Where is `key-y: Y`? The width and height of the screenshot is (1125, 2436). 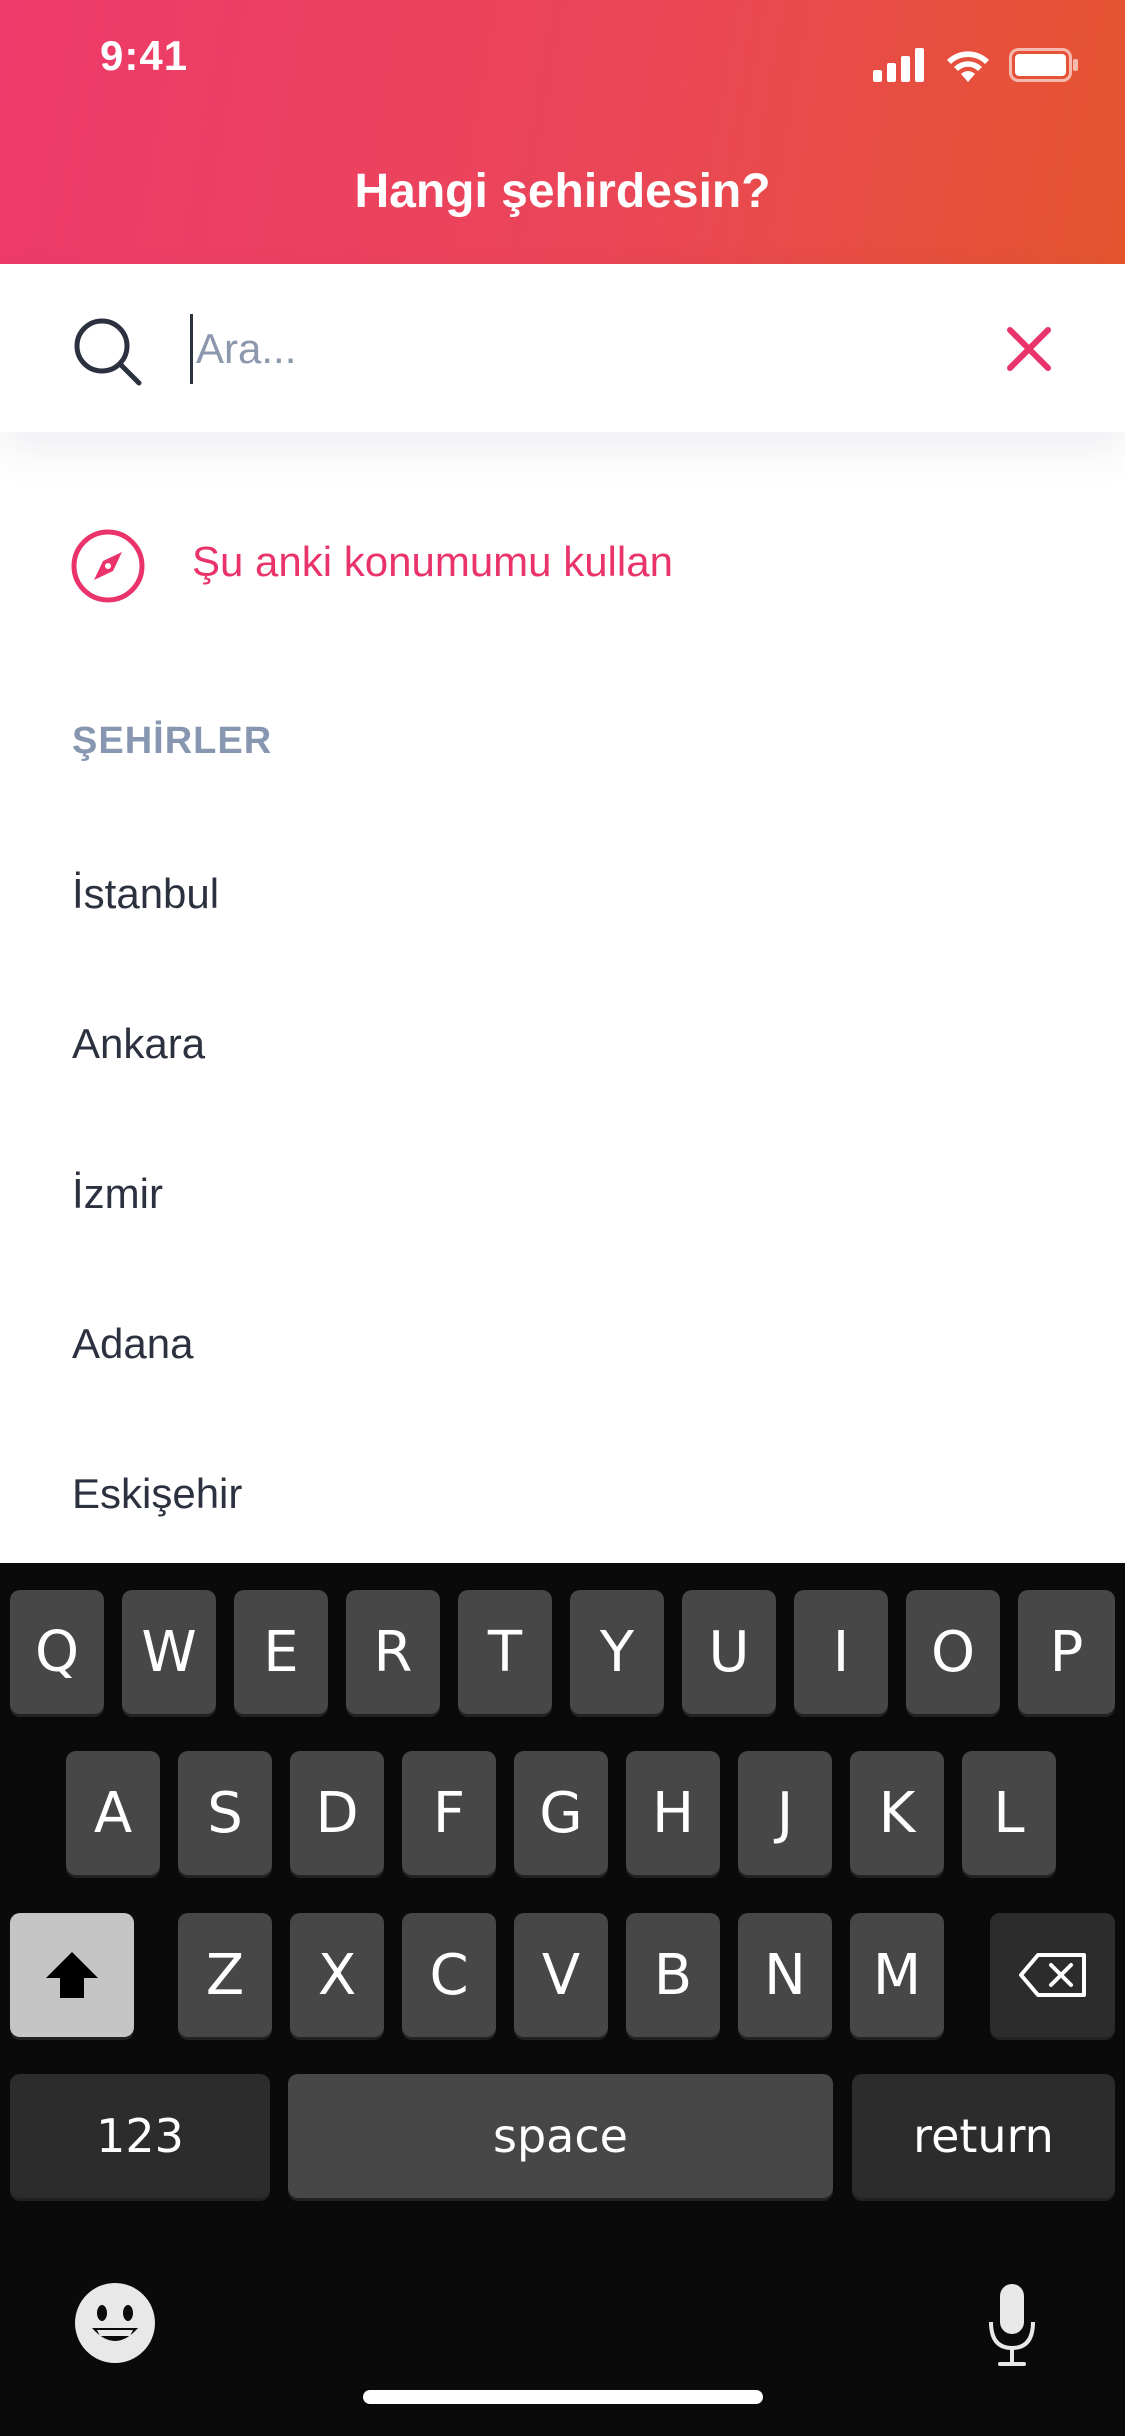 key-y: Y is located at coordinates (617, 1652).